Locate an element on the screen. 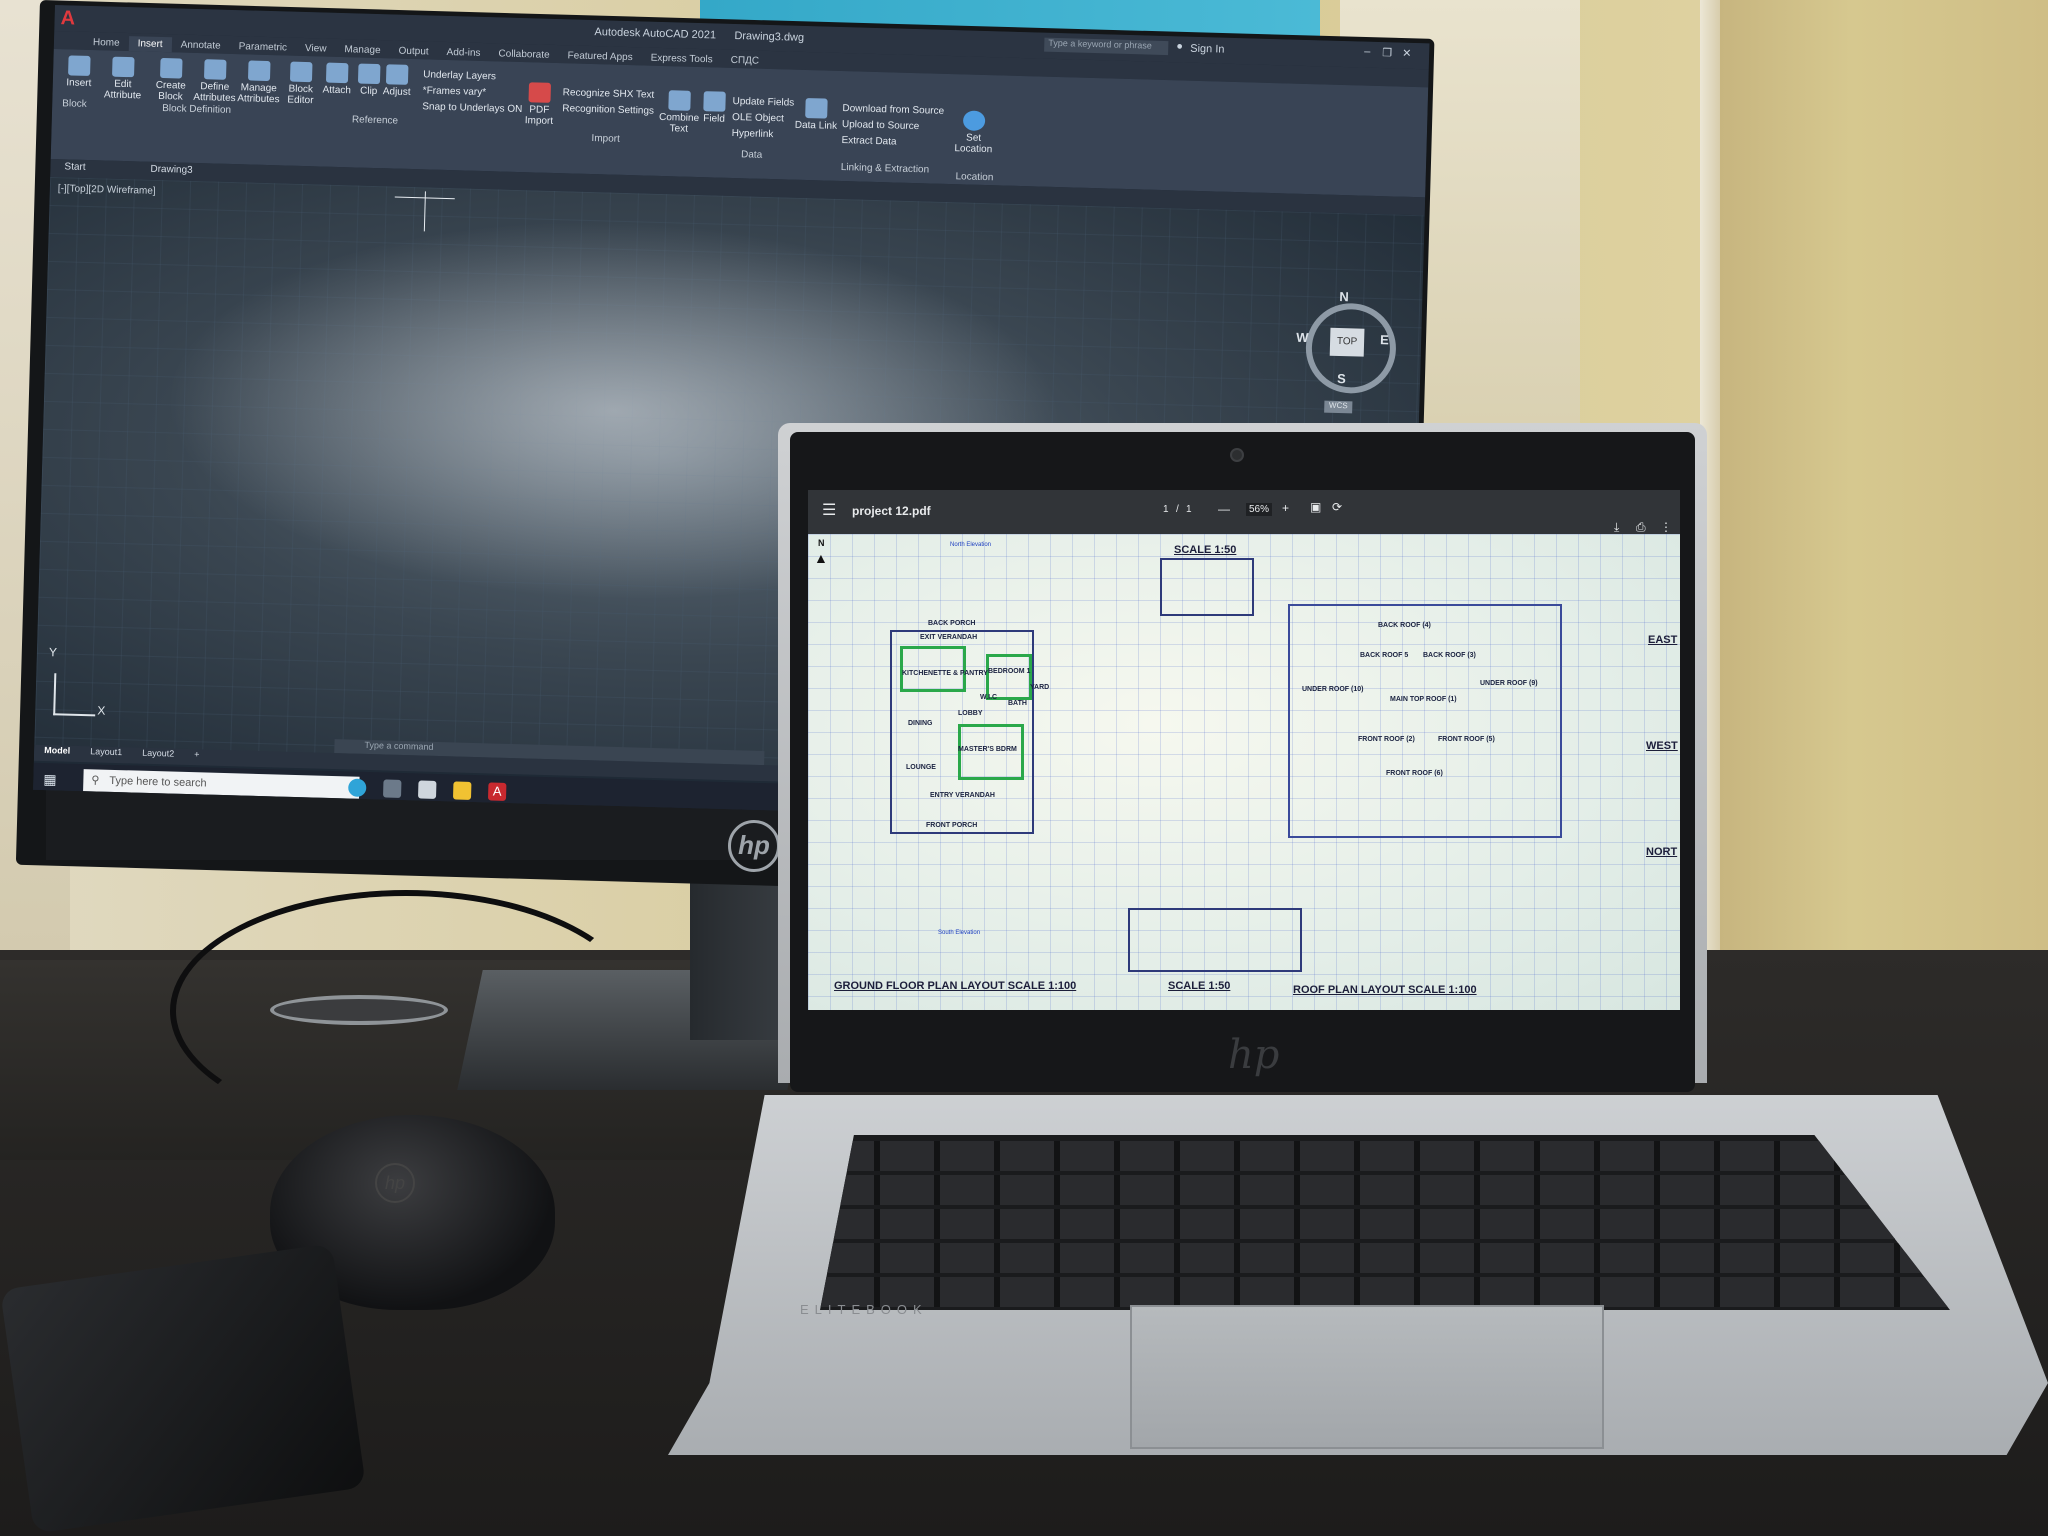 Image resolution: width=2048 pixels, height=1536 pixels. roof-plan is located at coordinates (1425, 721).